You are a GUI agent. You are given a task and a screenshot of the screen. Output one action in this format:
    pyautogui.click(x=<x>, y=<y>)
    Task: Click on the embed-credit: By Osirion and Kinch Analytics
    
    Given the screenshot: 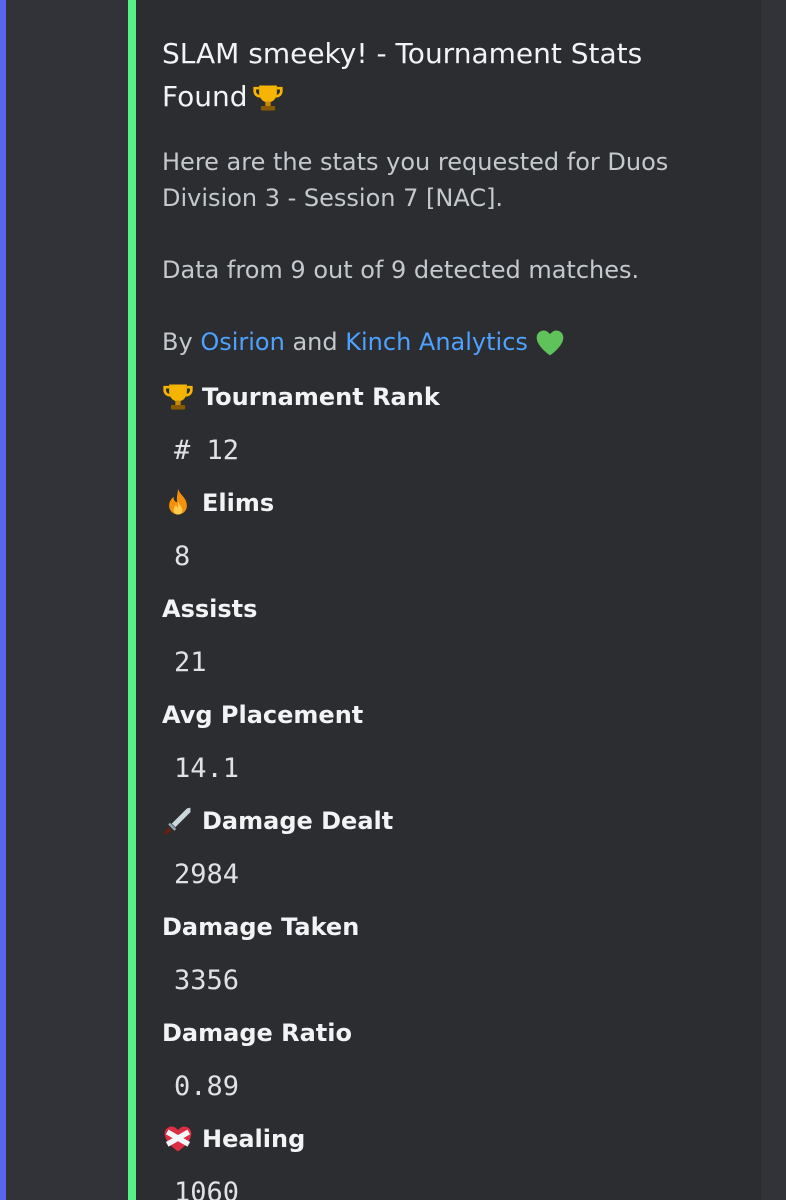 What is the action you would take?
    pyautogui.click(x=447, y=342)
    